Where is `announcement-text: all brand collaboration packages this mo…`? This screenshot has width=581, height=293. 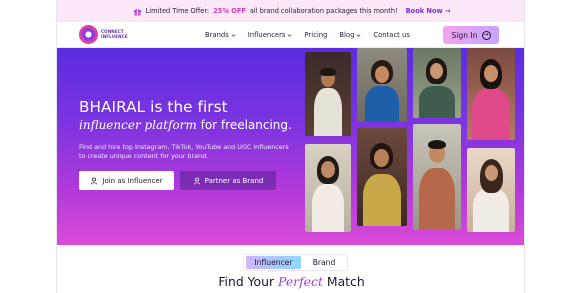 announcement-text: all brand collaboration packages this mo… is located at coordinates (323, 11).